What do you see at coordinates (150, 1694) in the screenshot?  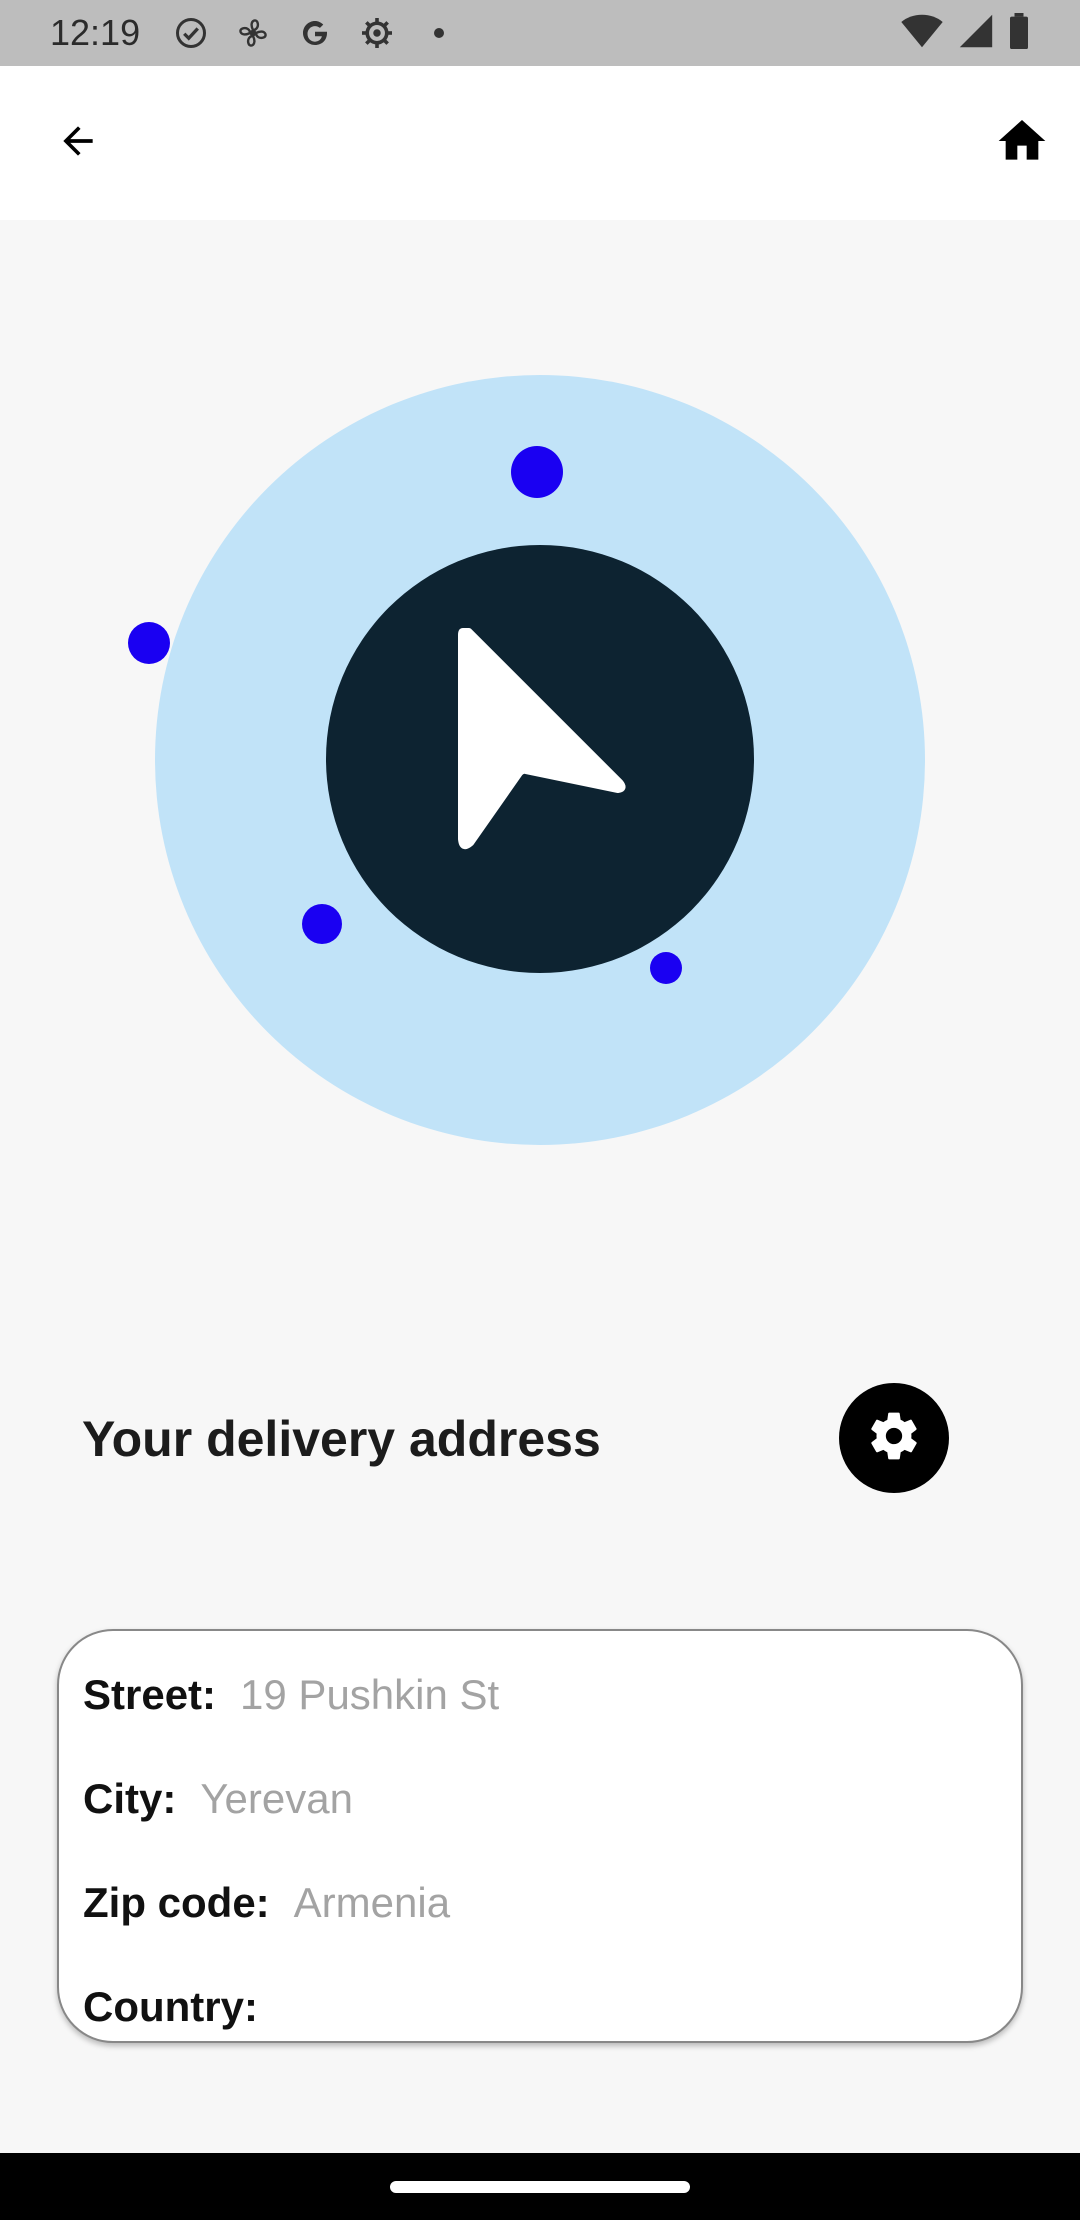 I see `street-label: Street:` at bounding box center [150, 1694].